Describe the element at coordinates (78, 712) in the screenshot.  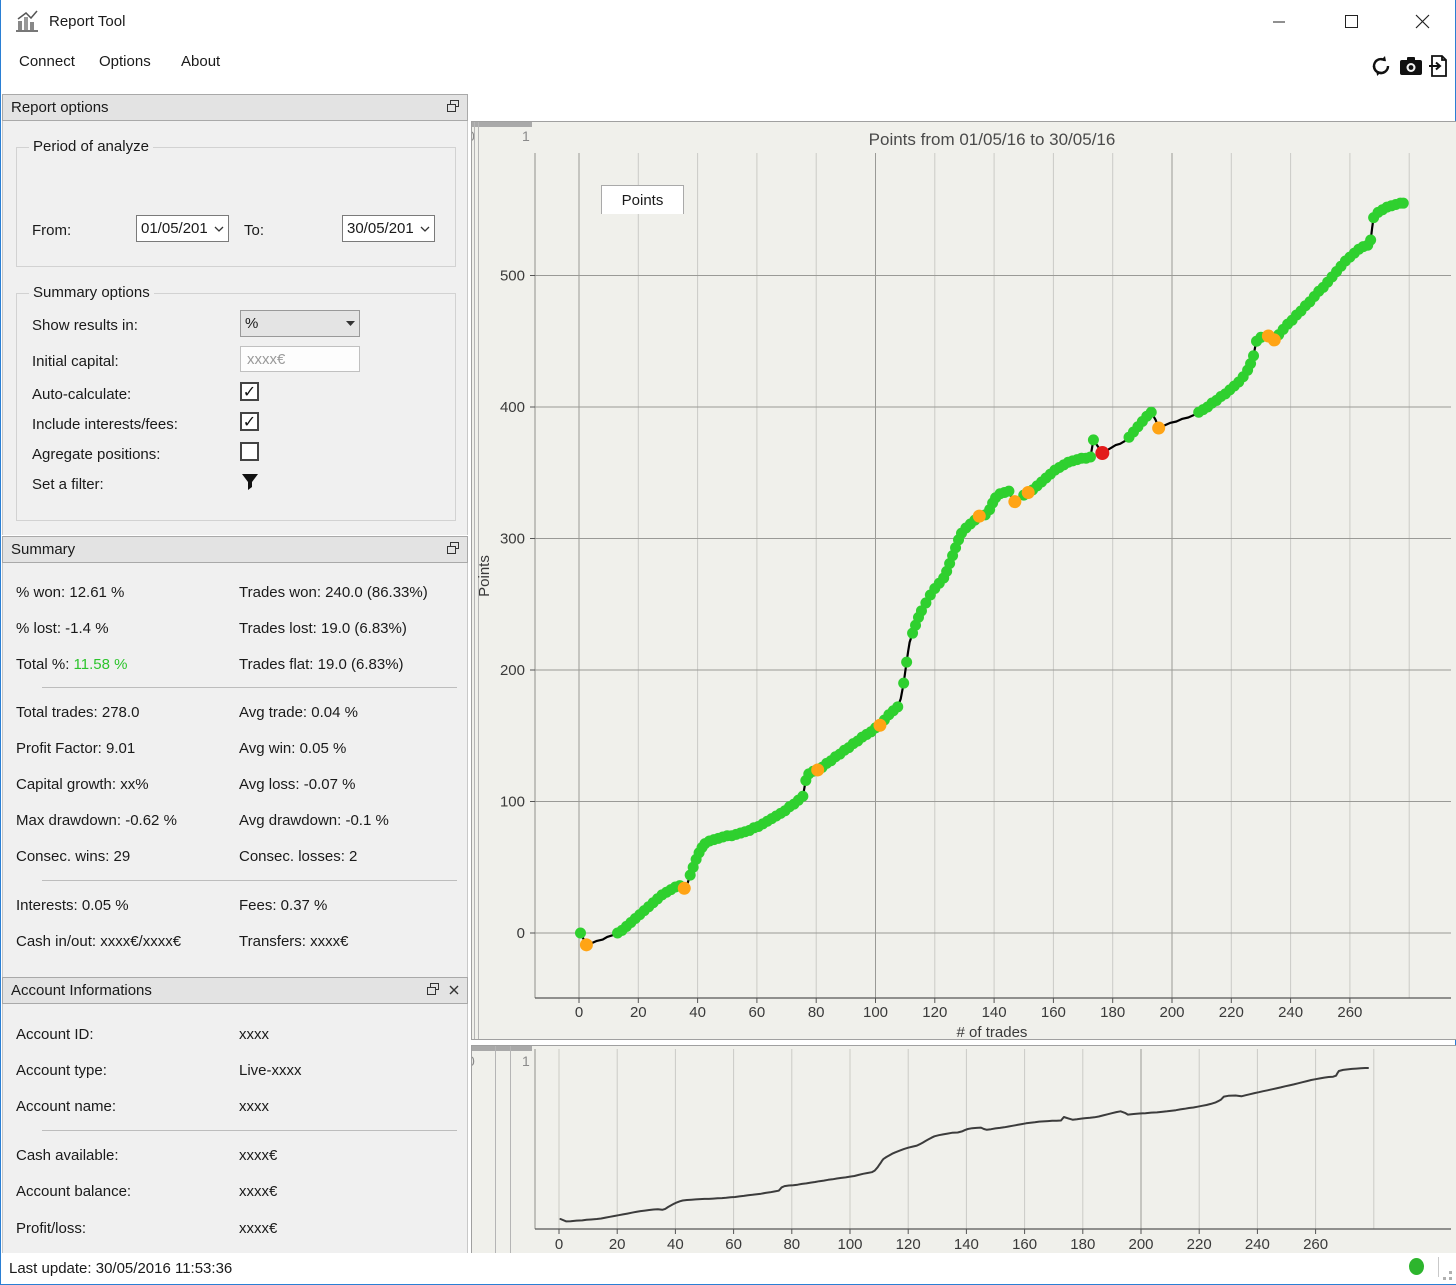
I see `total-trades: Total trades: 278.0` at that location.